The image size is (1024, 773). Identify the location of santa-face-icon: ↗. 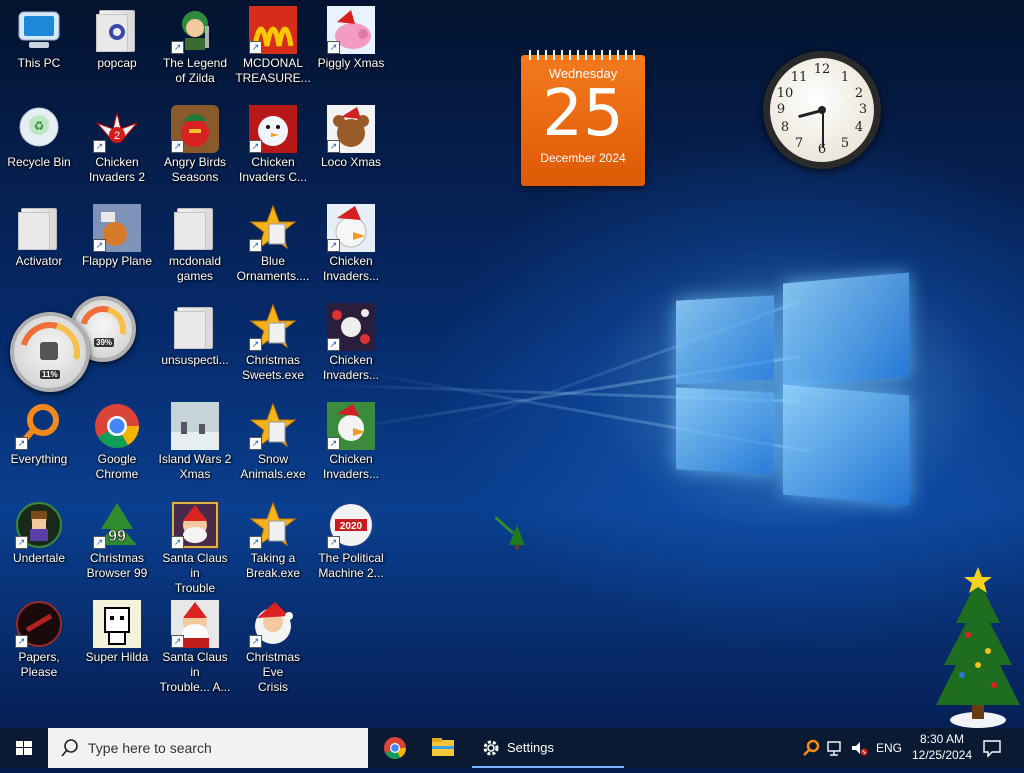
(273, 624).